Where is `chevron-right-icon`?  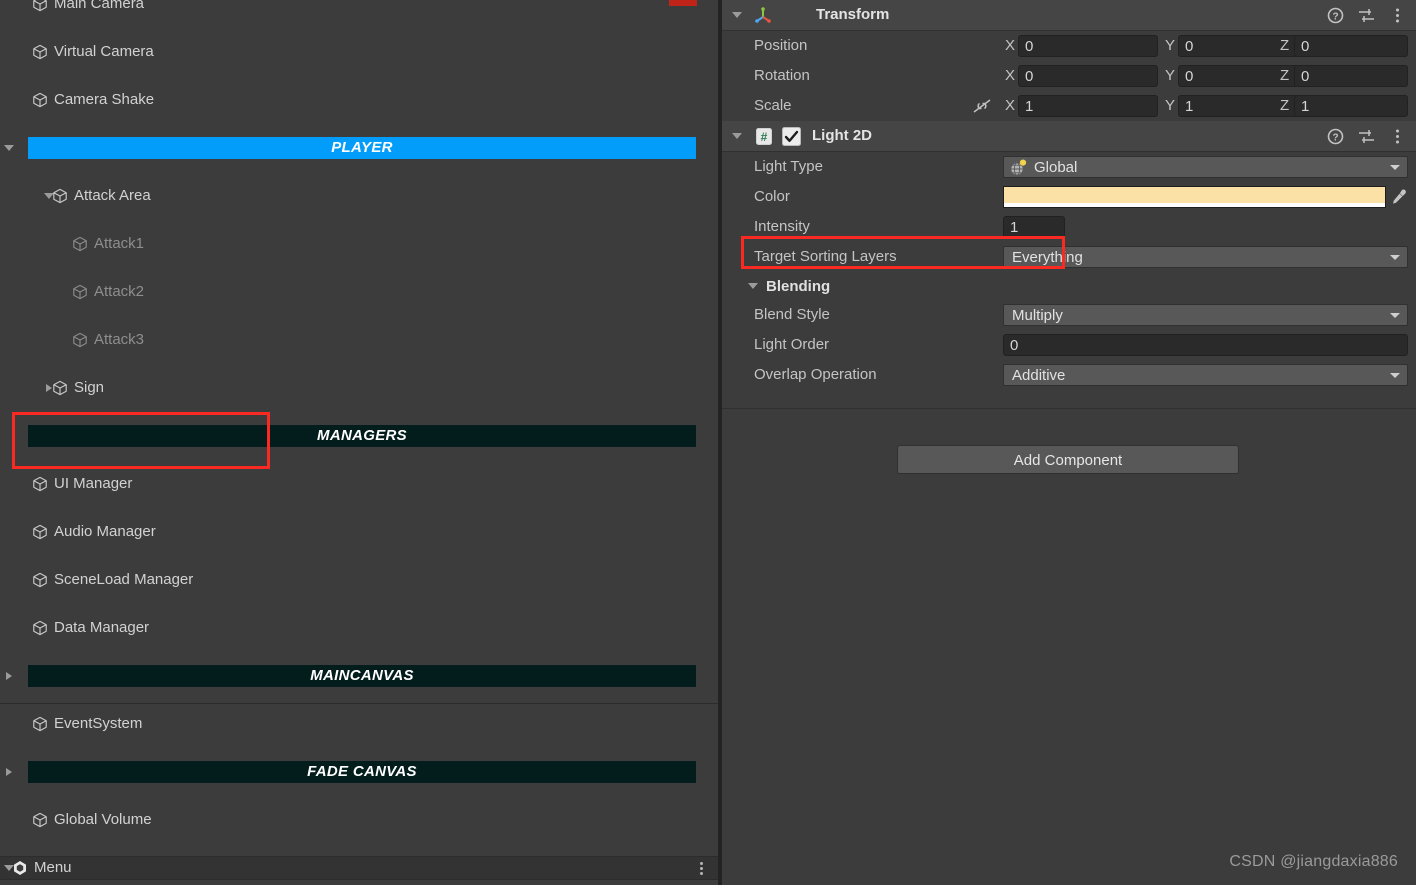
chevron-right-icon is located at coordinates (9, 676).